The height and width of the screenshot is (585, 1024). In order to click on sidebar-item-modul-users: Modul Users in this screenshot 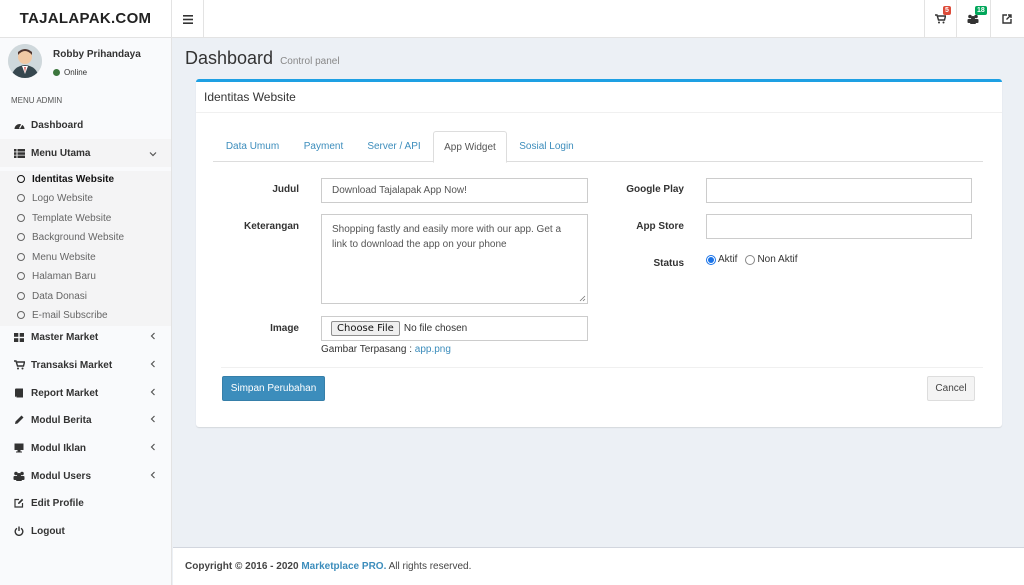, I will do `click(85, 476)`.